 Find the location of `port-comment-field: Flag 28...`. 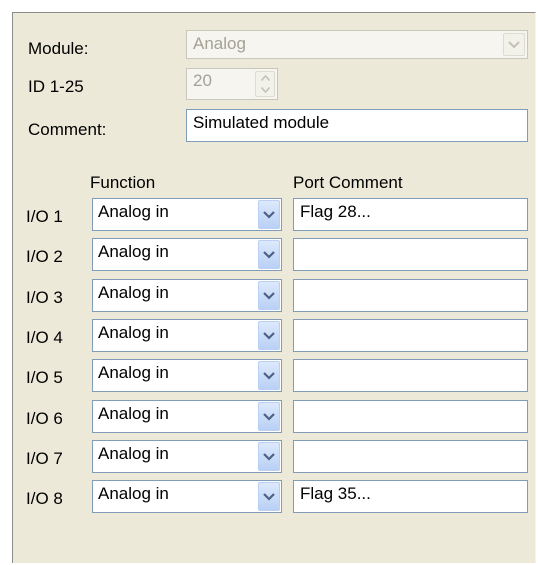

port-comment-field: Flag 28... is located at coordinates (410, 214).